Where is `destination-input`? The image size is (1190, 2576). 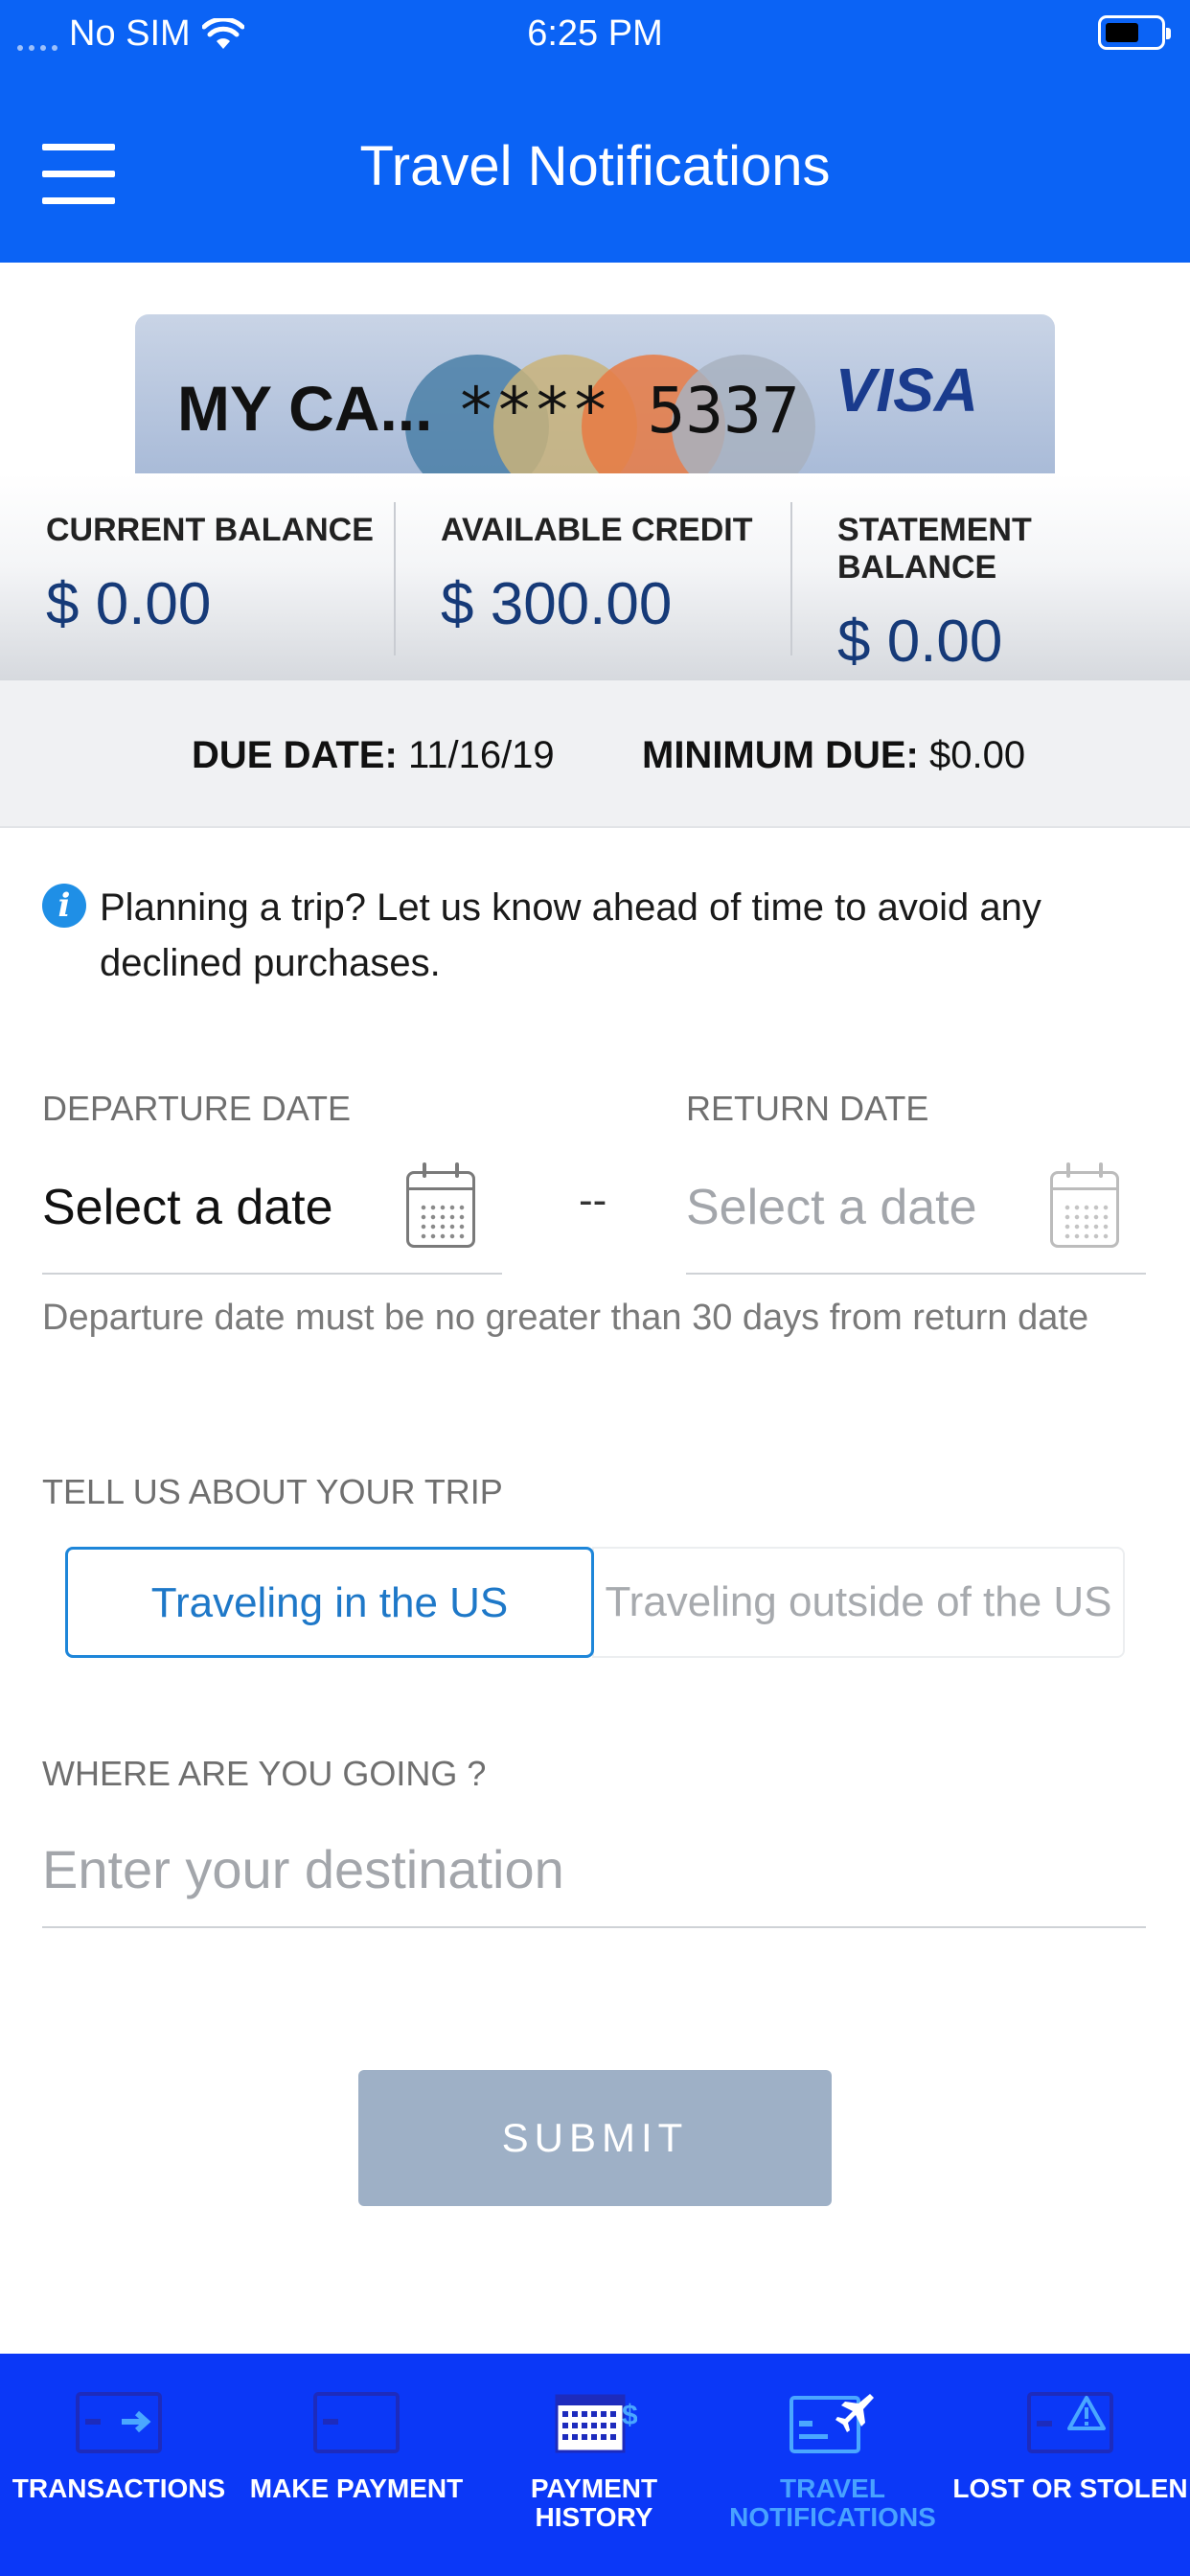 destination-input is located at coordinates (594, 1868).